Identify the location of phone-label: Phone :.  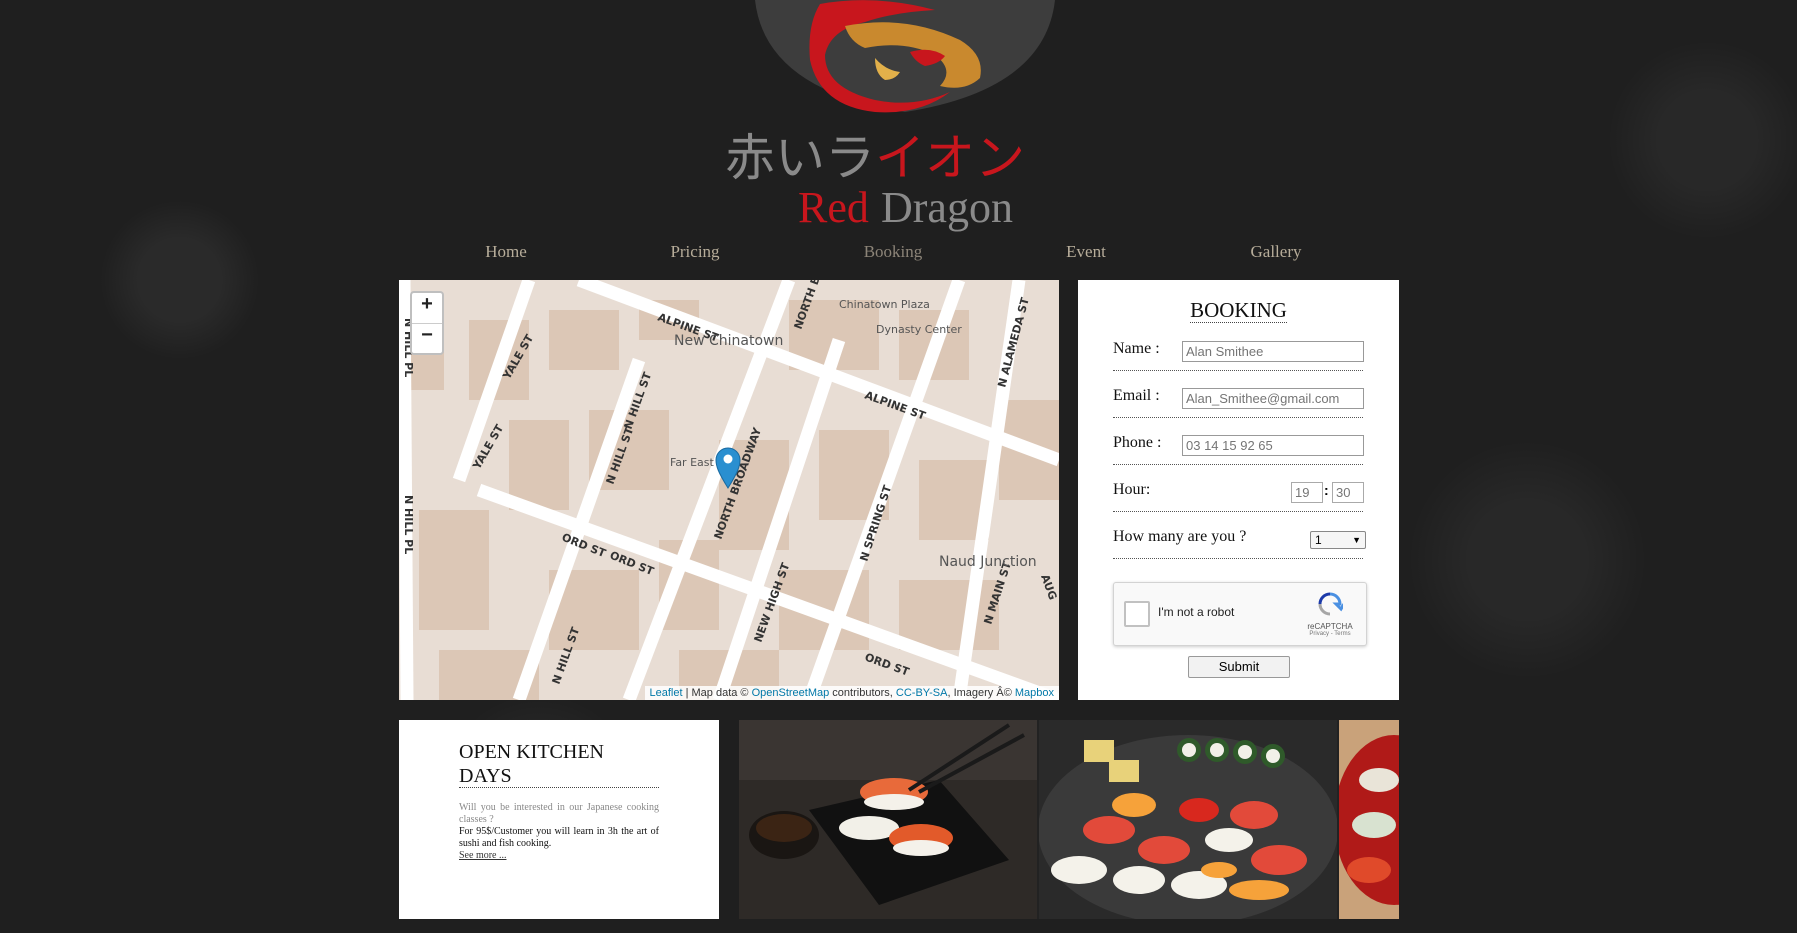
(1137, 442).